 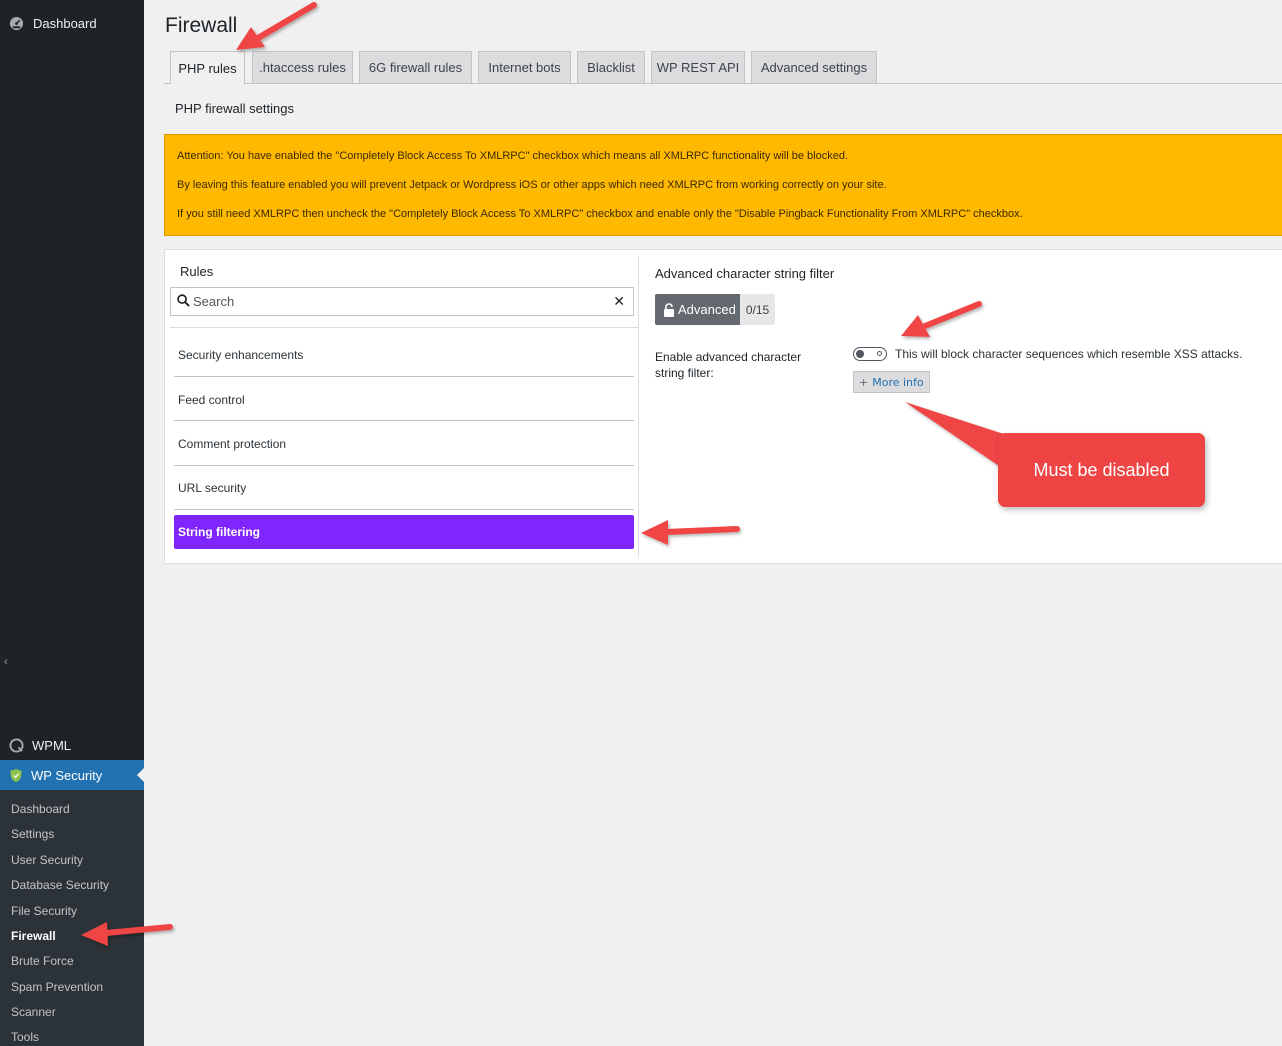 I want to click on tab-htaccess-rules: .htaccess rules, so click(x=302, y=67).